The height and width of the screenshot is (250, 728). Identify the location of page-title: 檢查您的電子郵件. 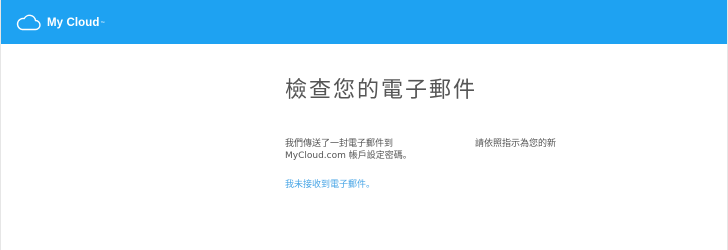
(381, 90).